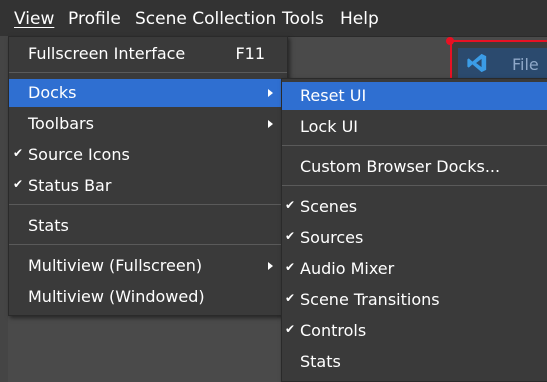  What do you see at coordinates (370, 299) in the screenshot?
I see `menu-item-label: Scene Transitions` at bounding box center [370, 299].